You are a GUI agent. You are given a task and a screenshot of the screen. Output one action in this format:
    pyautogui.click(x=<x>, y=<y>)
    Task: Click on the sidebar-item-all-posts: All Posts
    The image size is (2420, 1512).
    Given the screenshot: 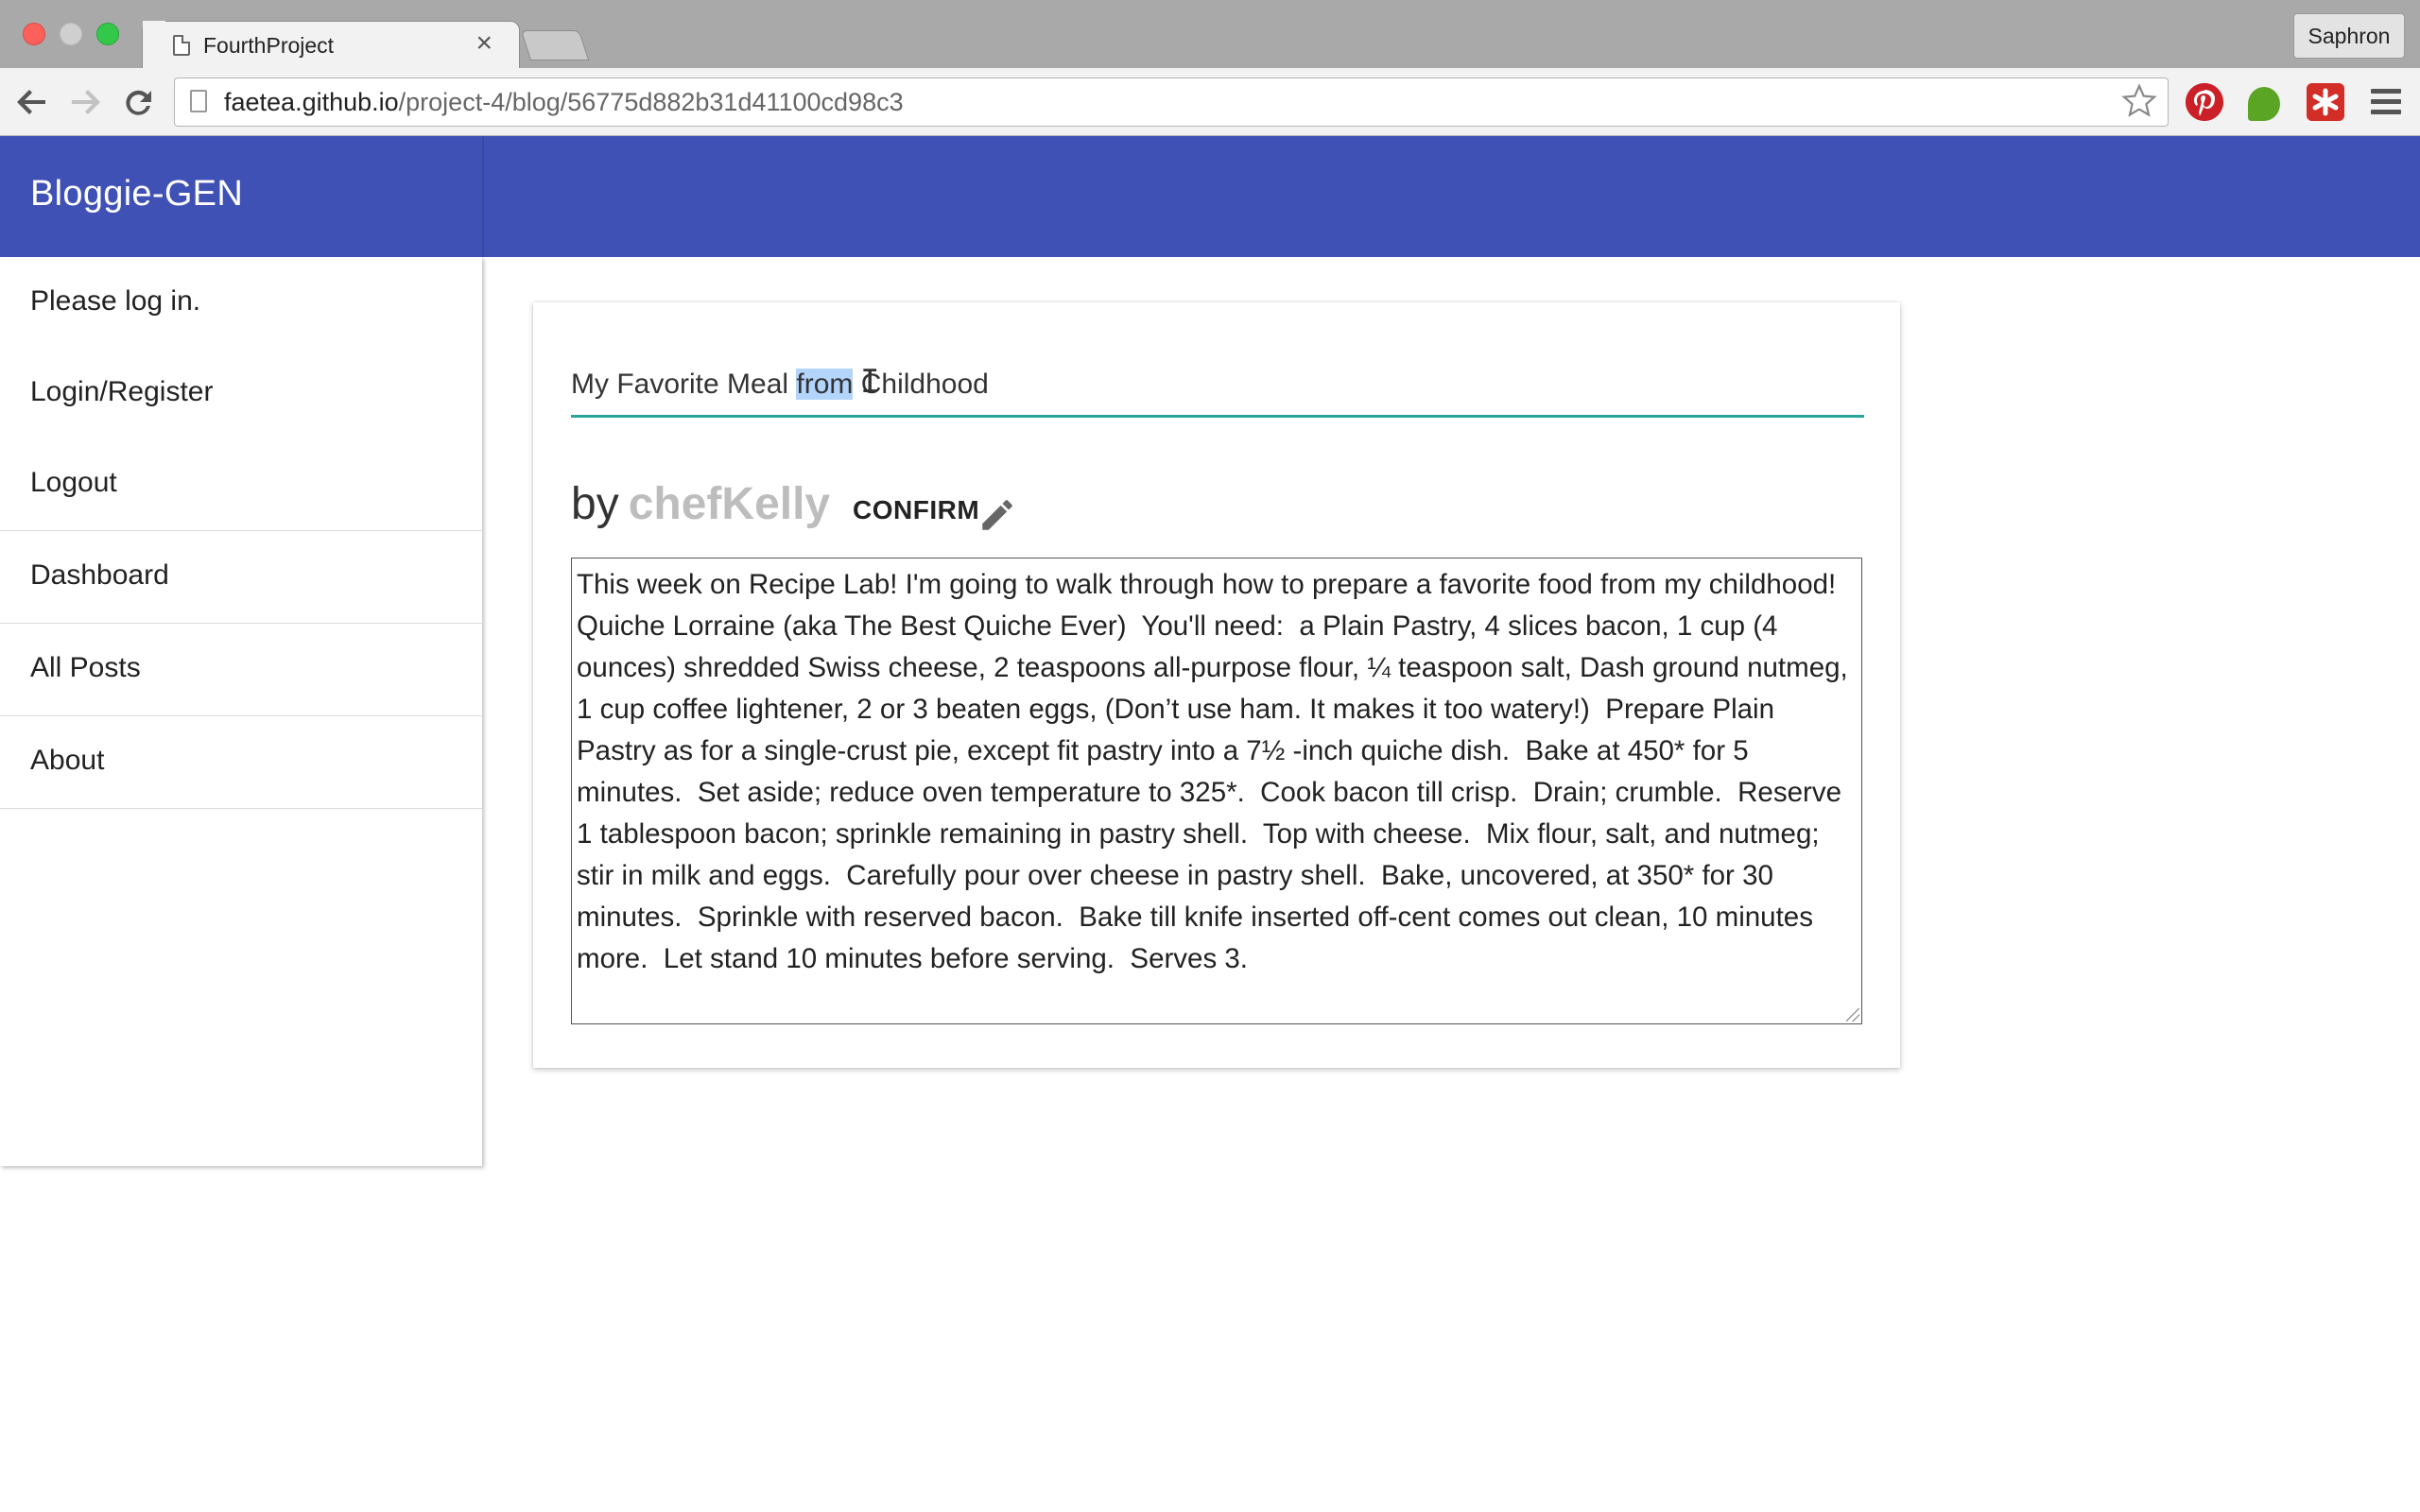 What is the action you would take?
    pyautogui.click(x=241, y=670)
    